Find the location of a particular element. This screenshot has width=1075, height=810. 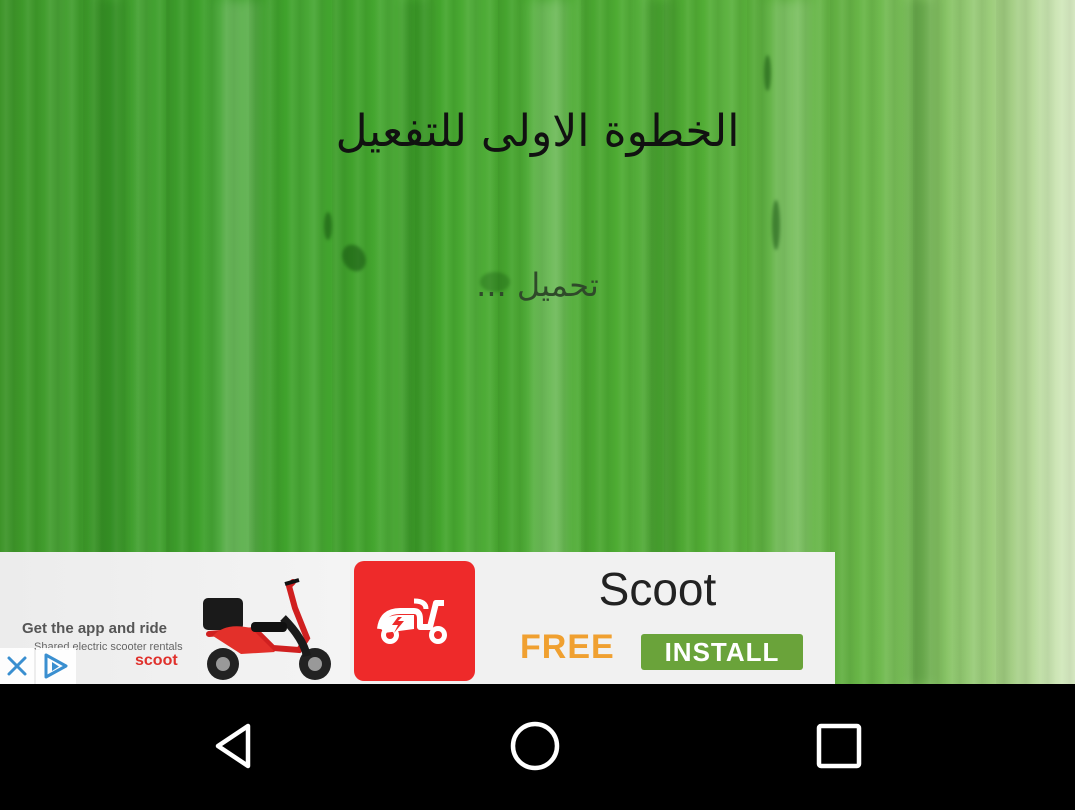

close-glyph-icon is located at coordinates (17, 666).